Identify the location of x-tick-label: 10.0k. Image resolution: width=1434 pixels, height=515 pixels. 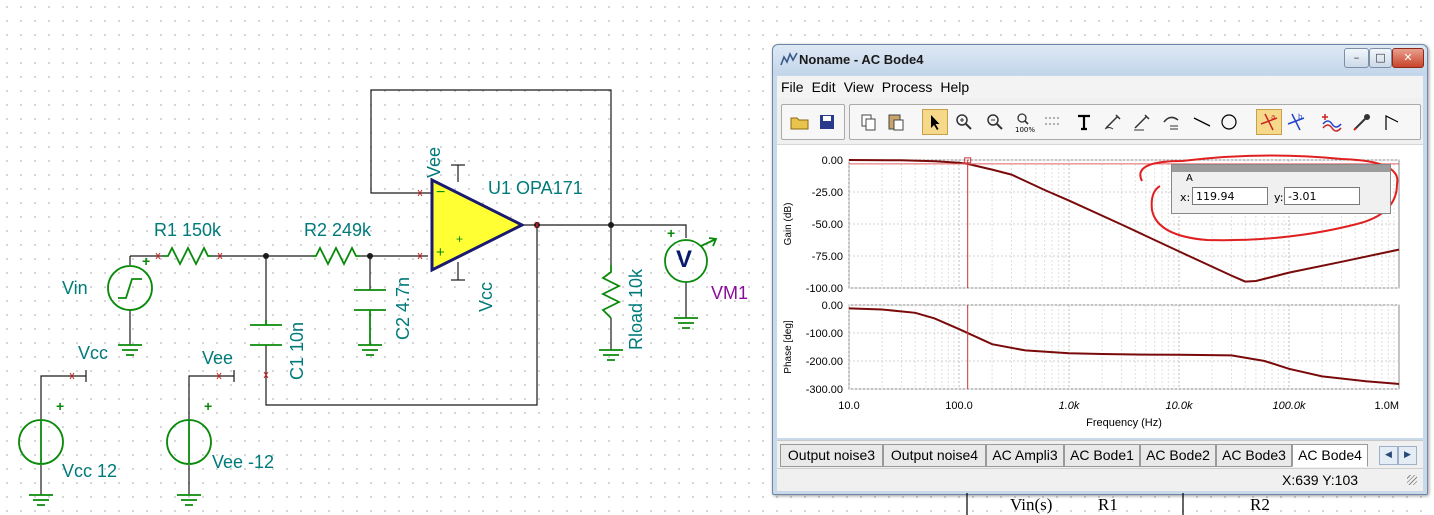
(1179, 406).